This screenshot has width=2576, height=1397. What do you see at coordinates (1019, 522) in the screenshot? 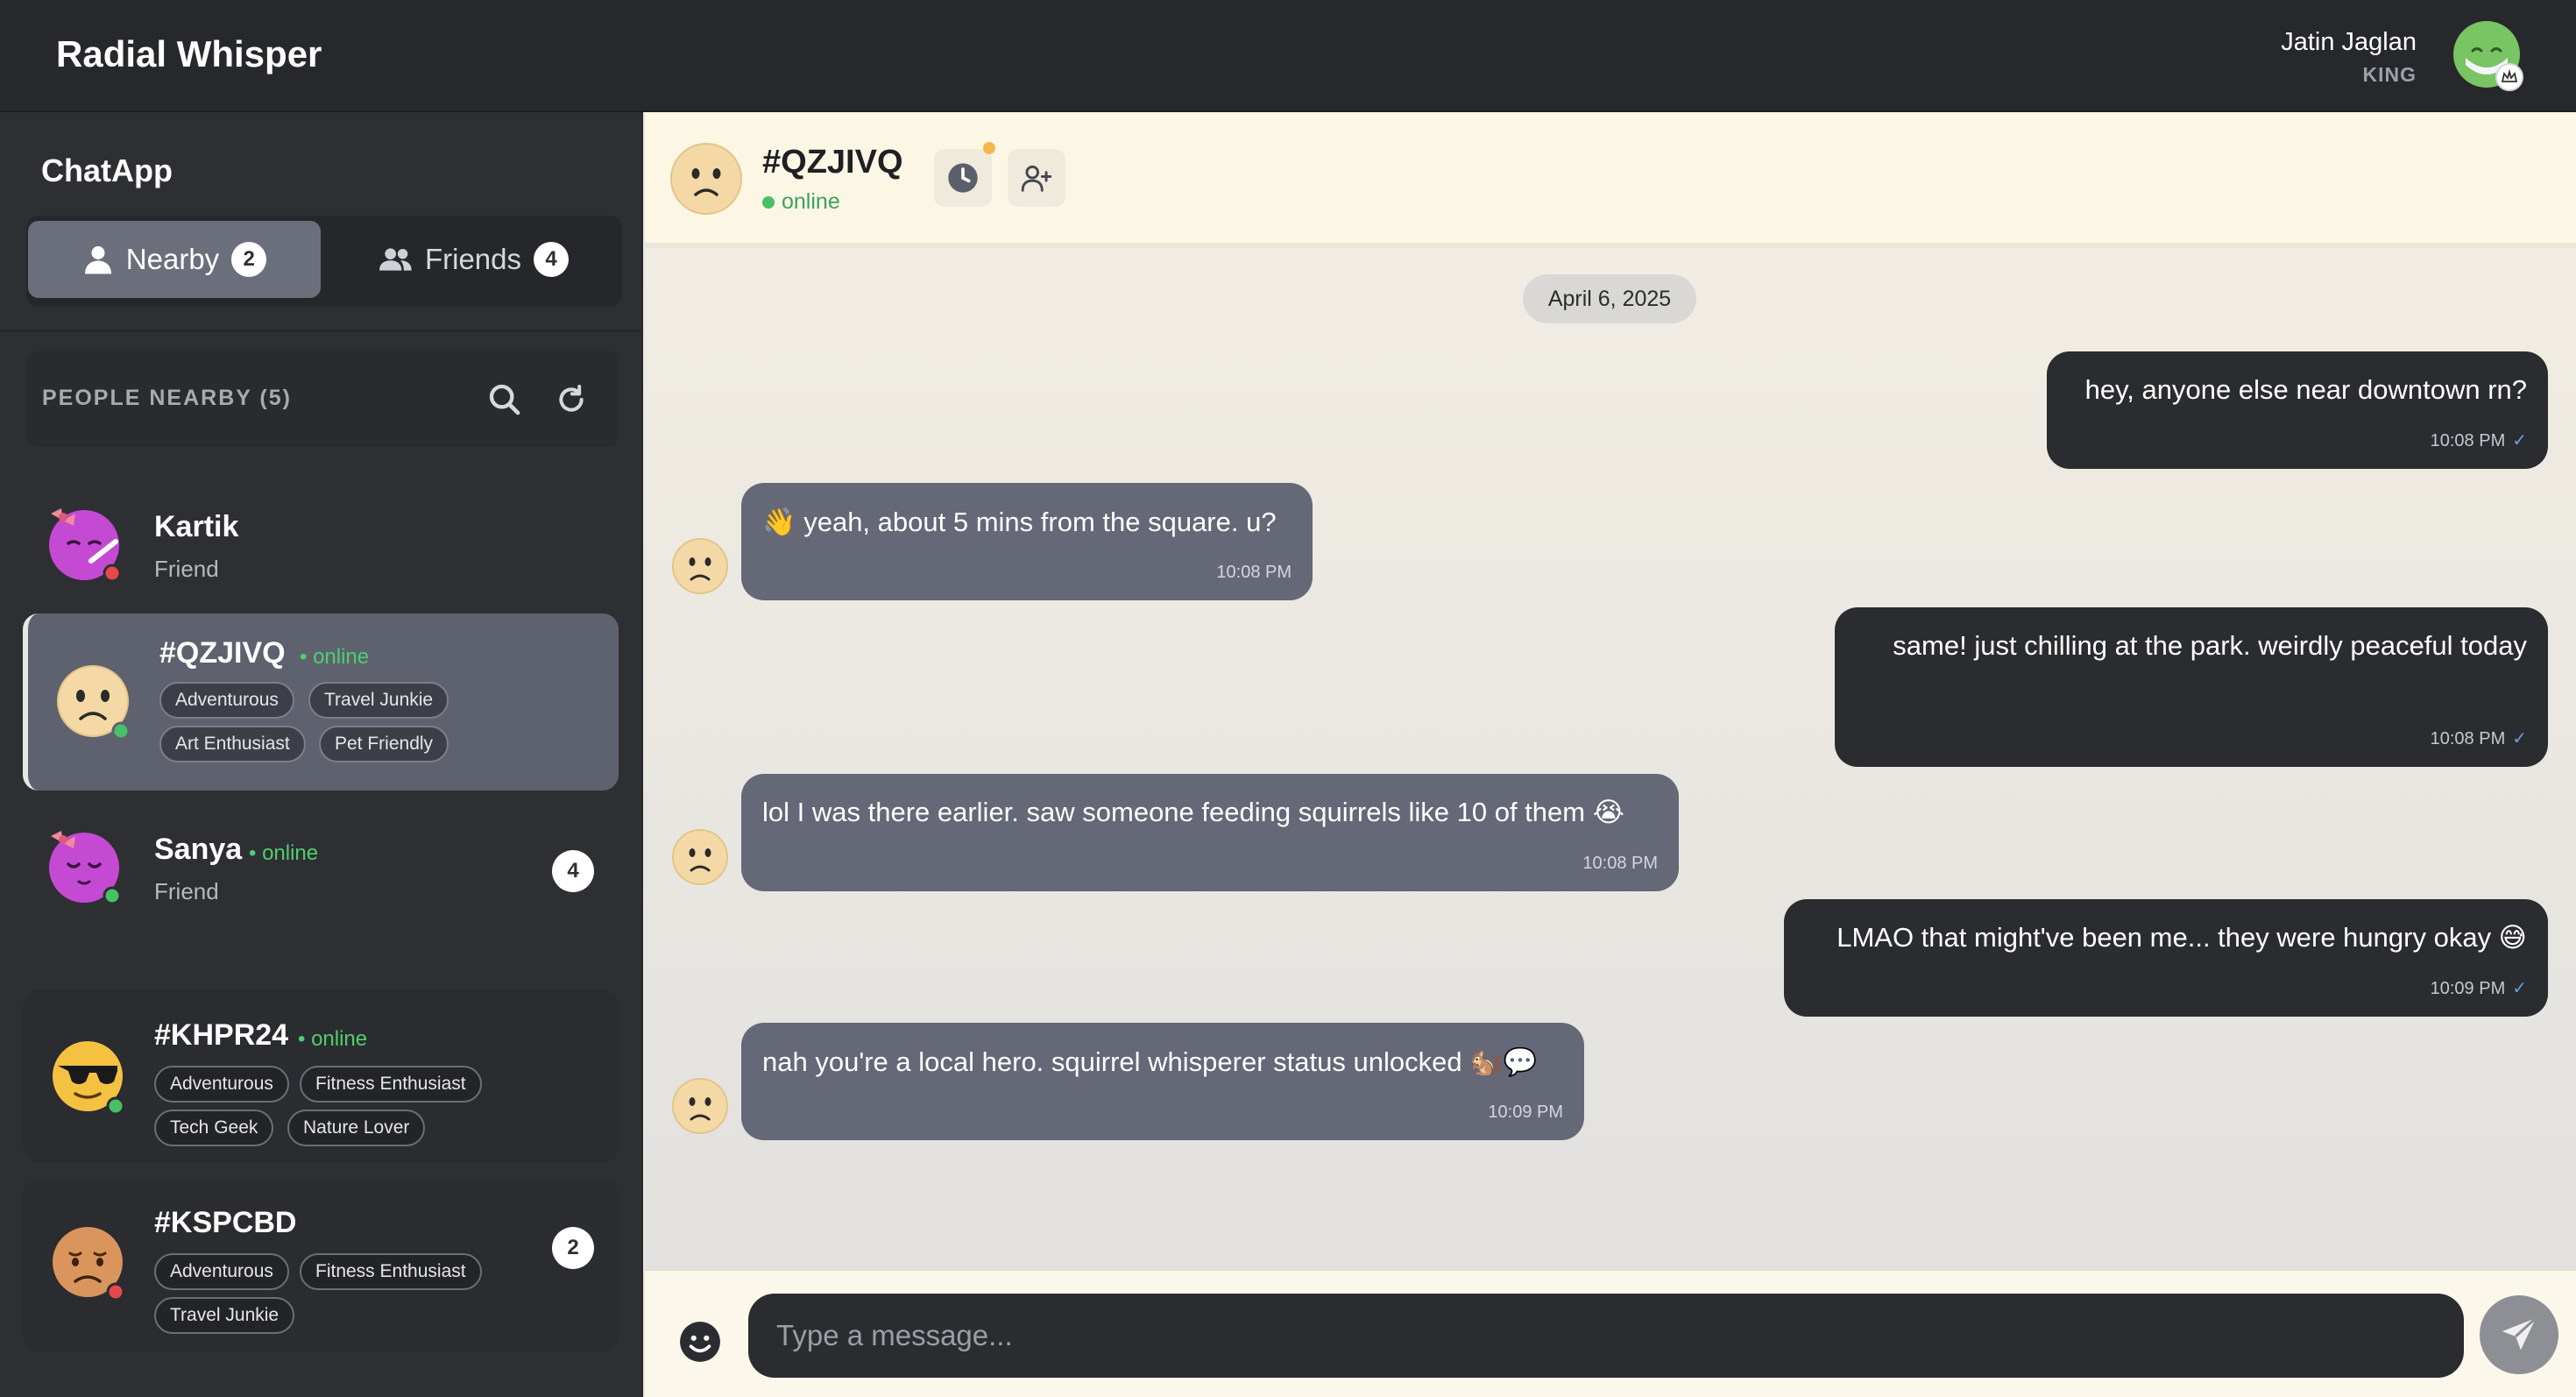
I see `message-text: 👋 yeah, about 5 mins from the square. u?` at bounding box center [1019, 522].